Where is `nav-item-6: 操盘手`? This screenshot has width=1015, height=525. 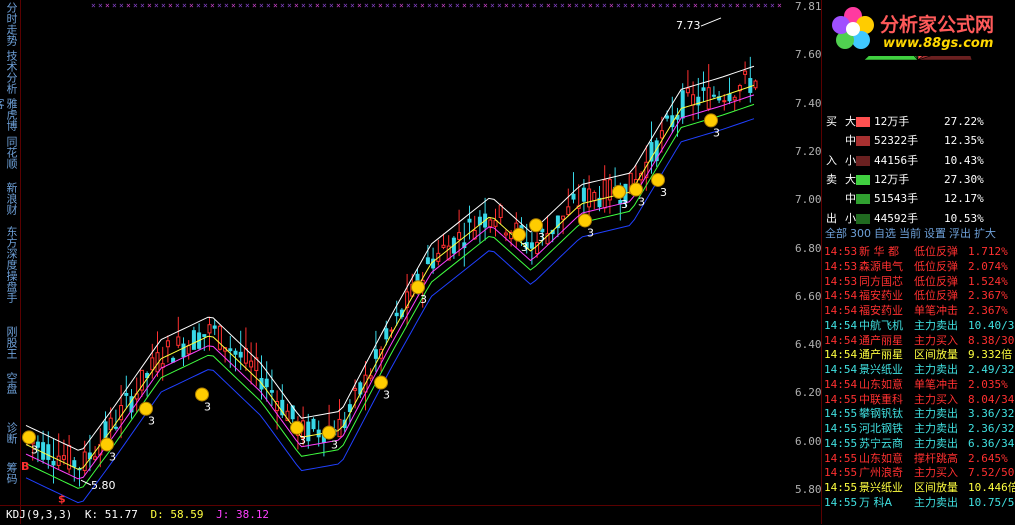
nav-item-6: 操盘手 is located at coordinates (9, 298).